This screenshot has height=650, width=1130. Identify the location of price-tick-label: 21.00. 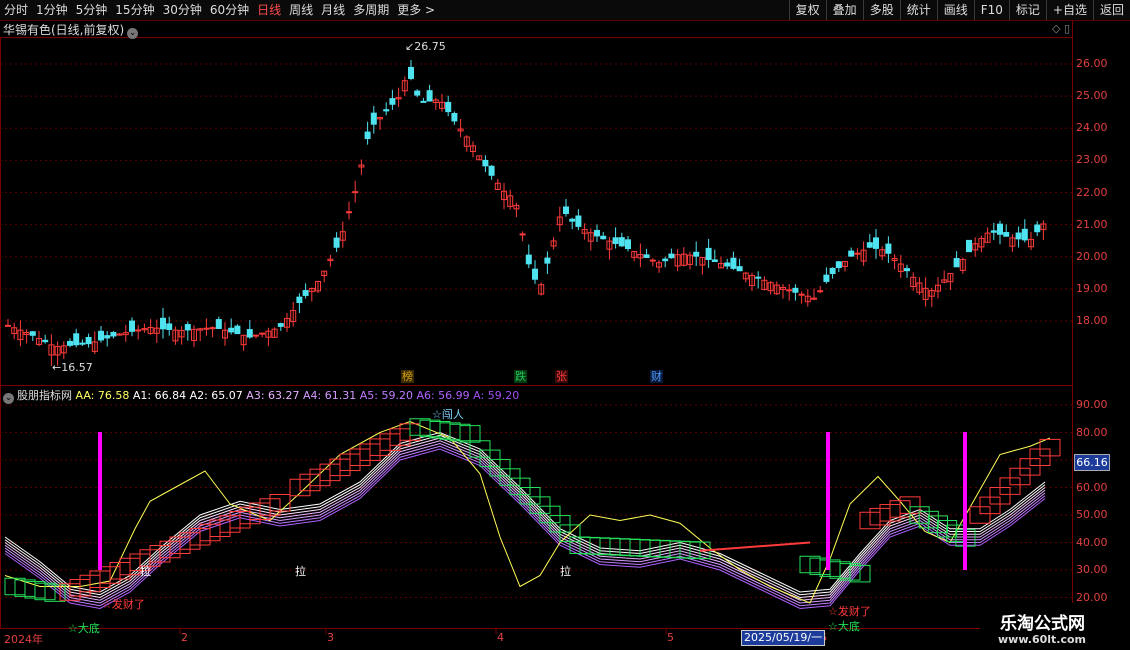
(1092, 224).